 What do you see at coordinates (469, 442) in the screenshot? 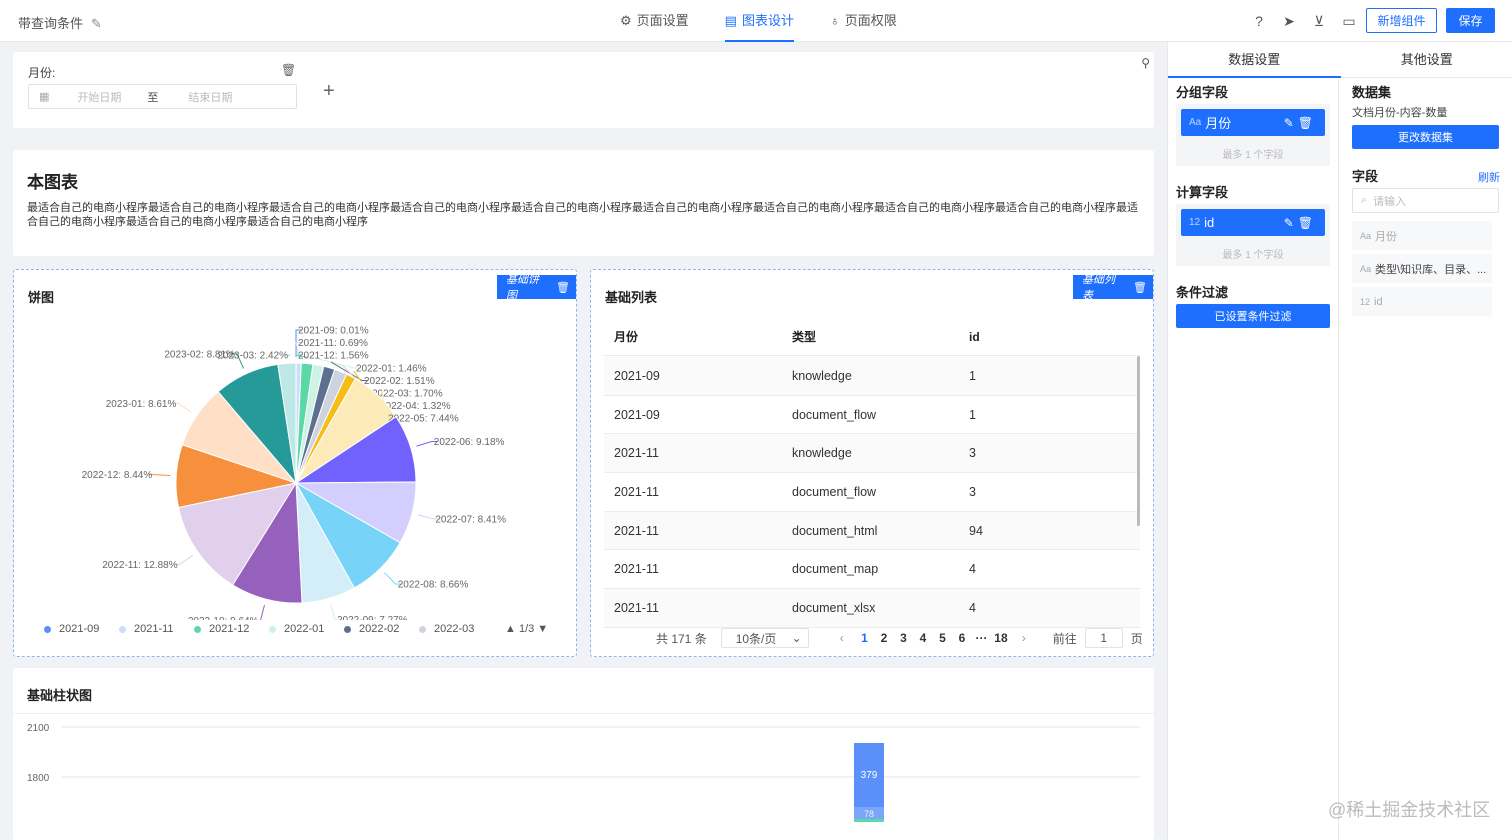
I see `pie-data-label: 2022-06: 9.18%` at bounding box center [469, 442].